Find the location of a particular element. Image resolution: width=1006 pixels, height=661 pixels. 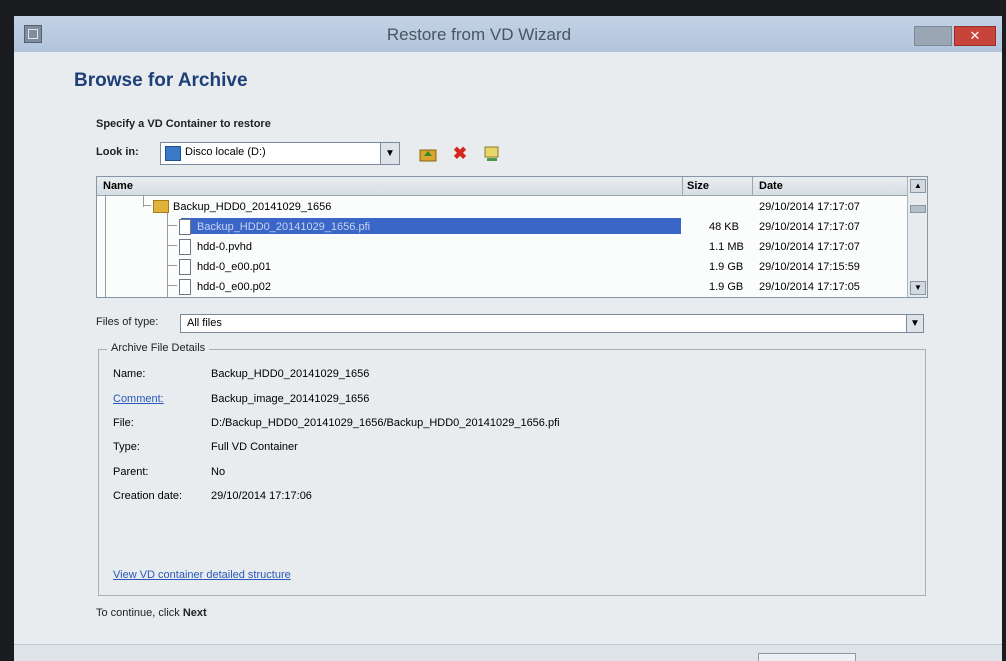

folder-icon is located at coordinates (161, 206).